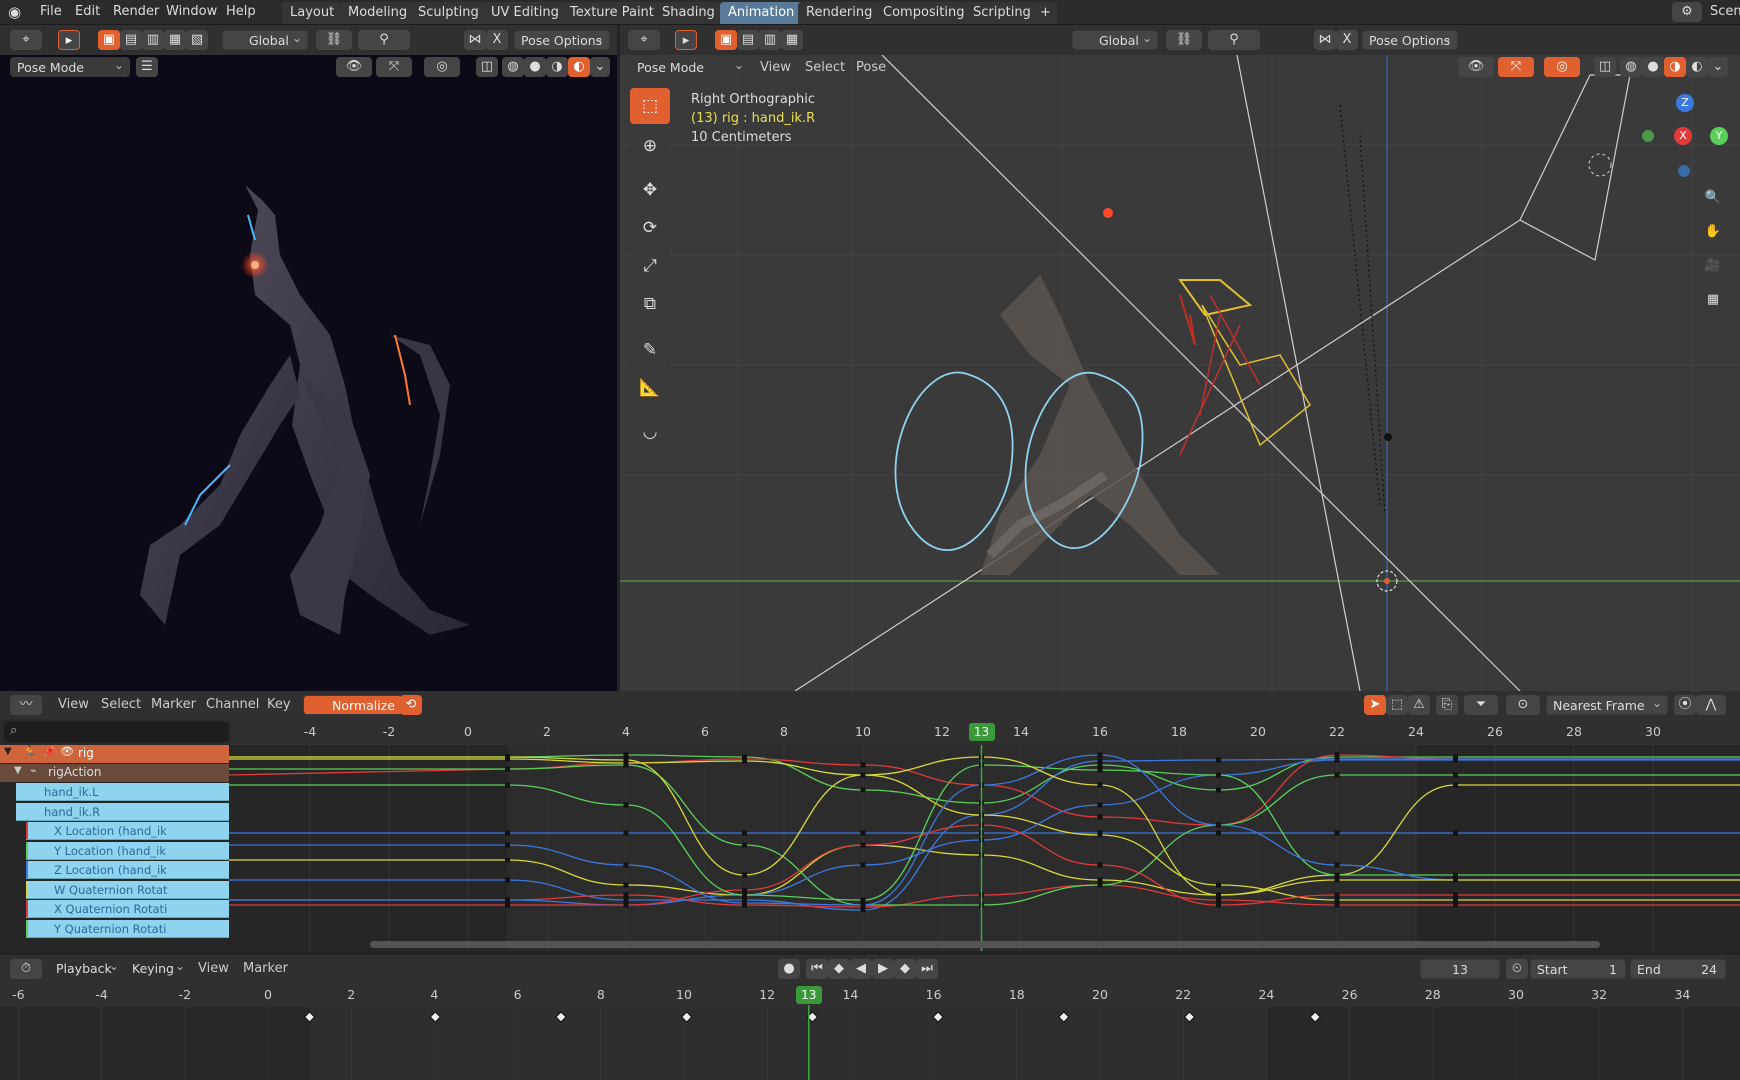  Describe the element at coordinates (1481, 705) in the screenshot. I see `filter-icon: ⏷` at that location.